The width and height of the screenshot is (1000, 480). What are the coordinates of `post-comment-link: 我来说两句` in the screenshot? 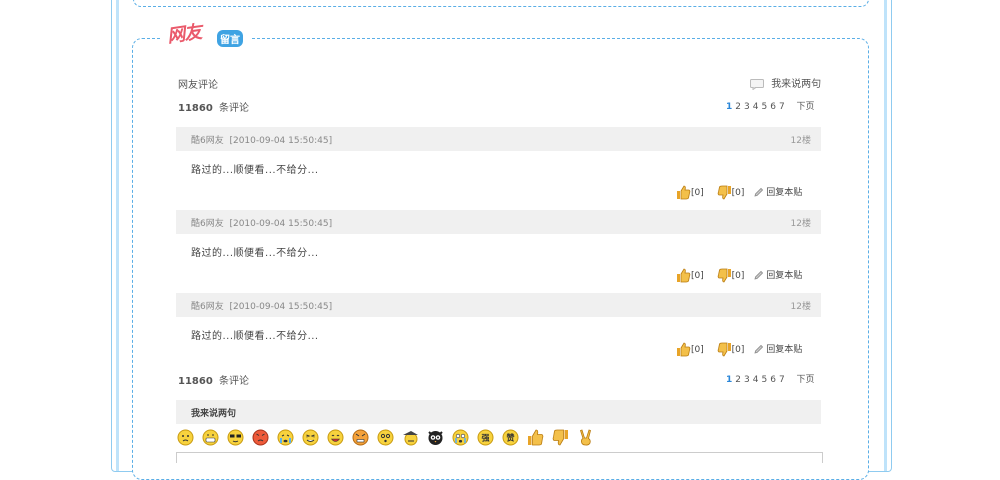 It's located at (785, 82).